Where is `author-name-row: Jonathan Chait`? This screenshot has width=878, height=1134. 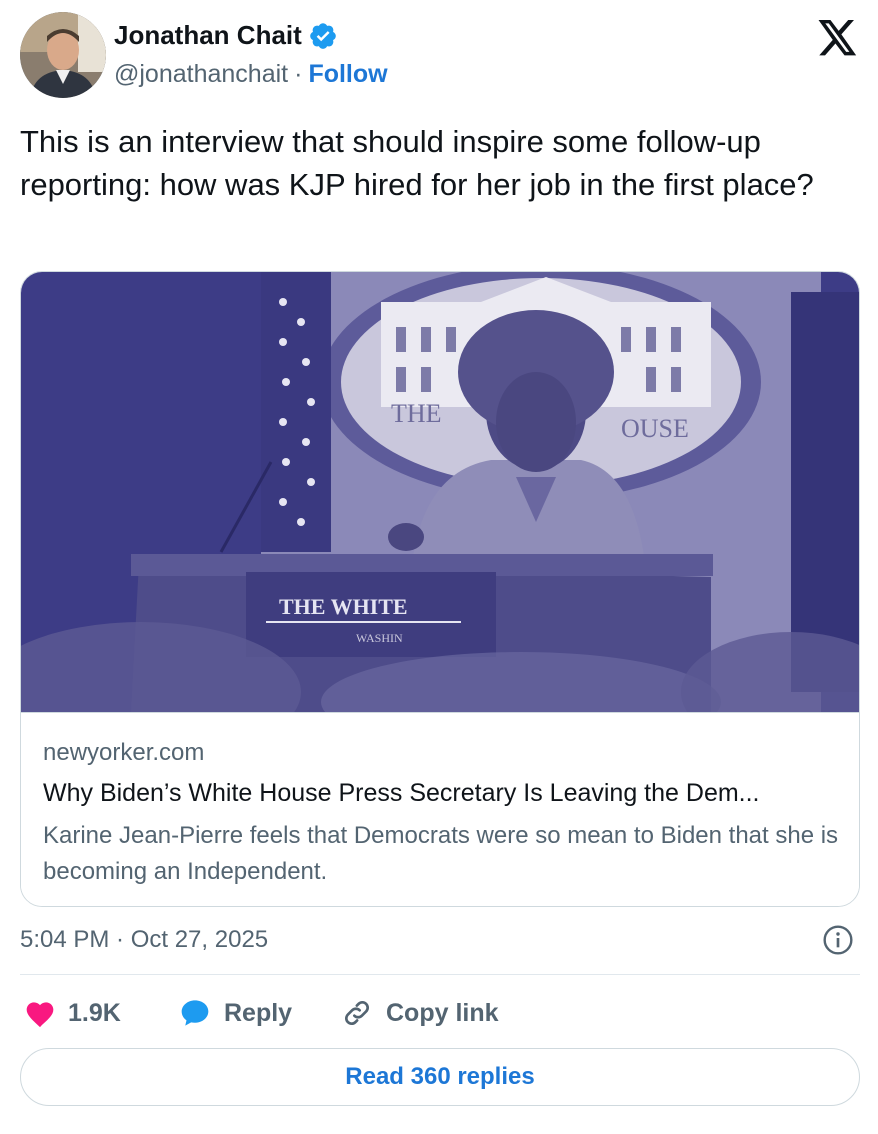
author-name-row: Jonathan Chait is located at coordinates (226, 35).